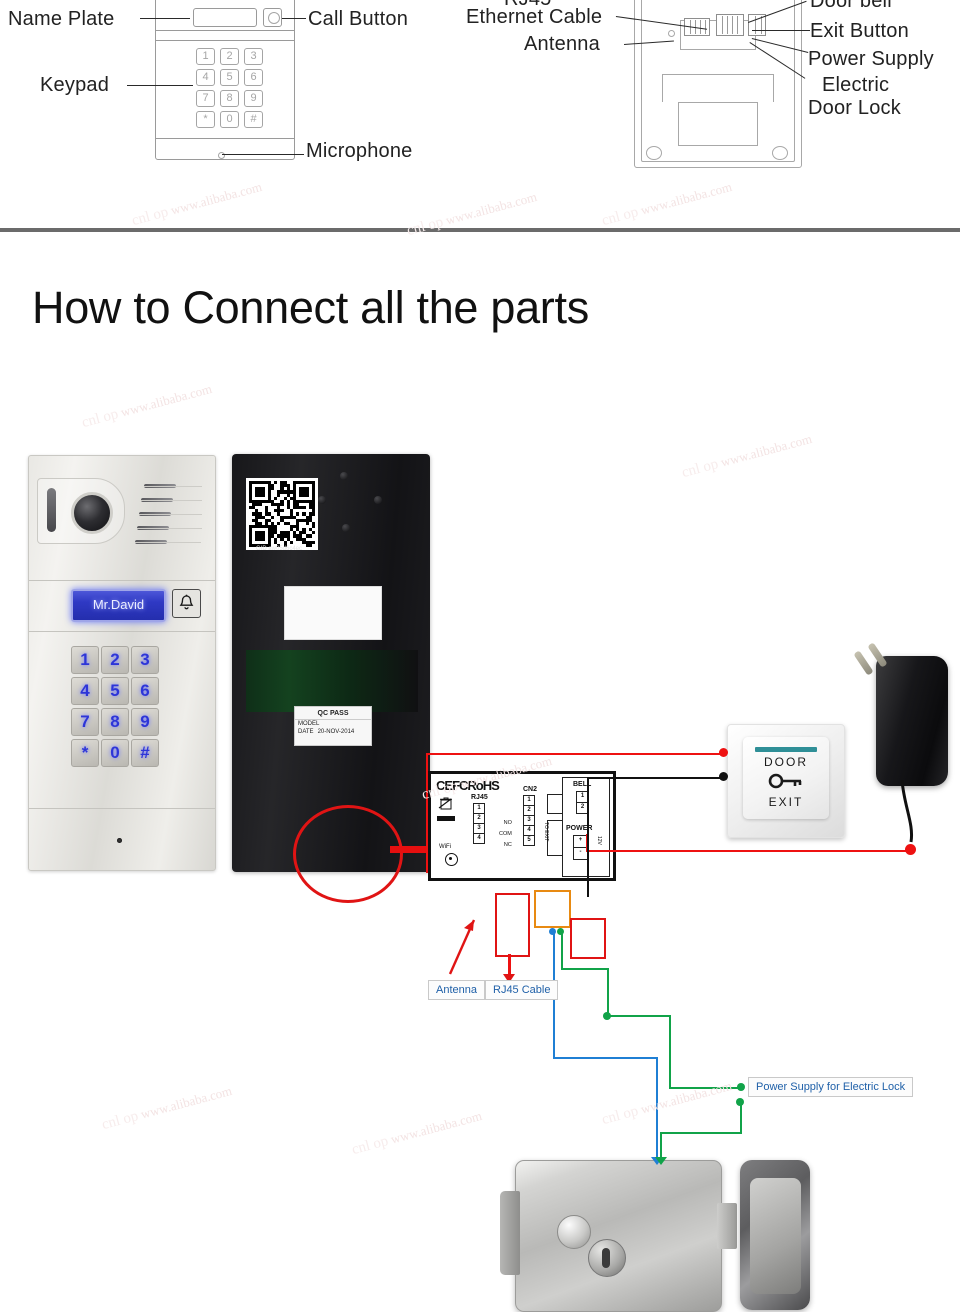 This screenshot has height=1312, width=960. Describe the element at coordinates (333, 726) in the screenshot. I see `qc-pass-sticker: QC PASS MODEL DATE 20-NOV-2014` at that location.